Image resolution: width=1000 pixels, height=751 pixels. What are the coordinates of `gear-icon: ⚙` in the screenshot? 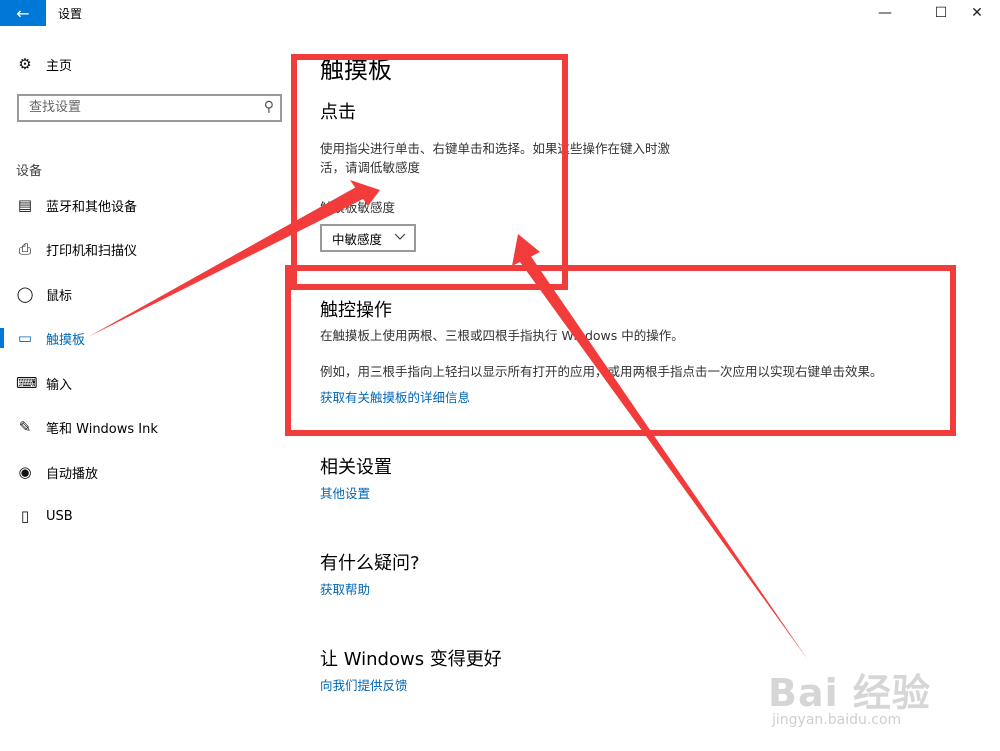 It's located at (25, 64).